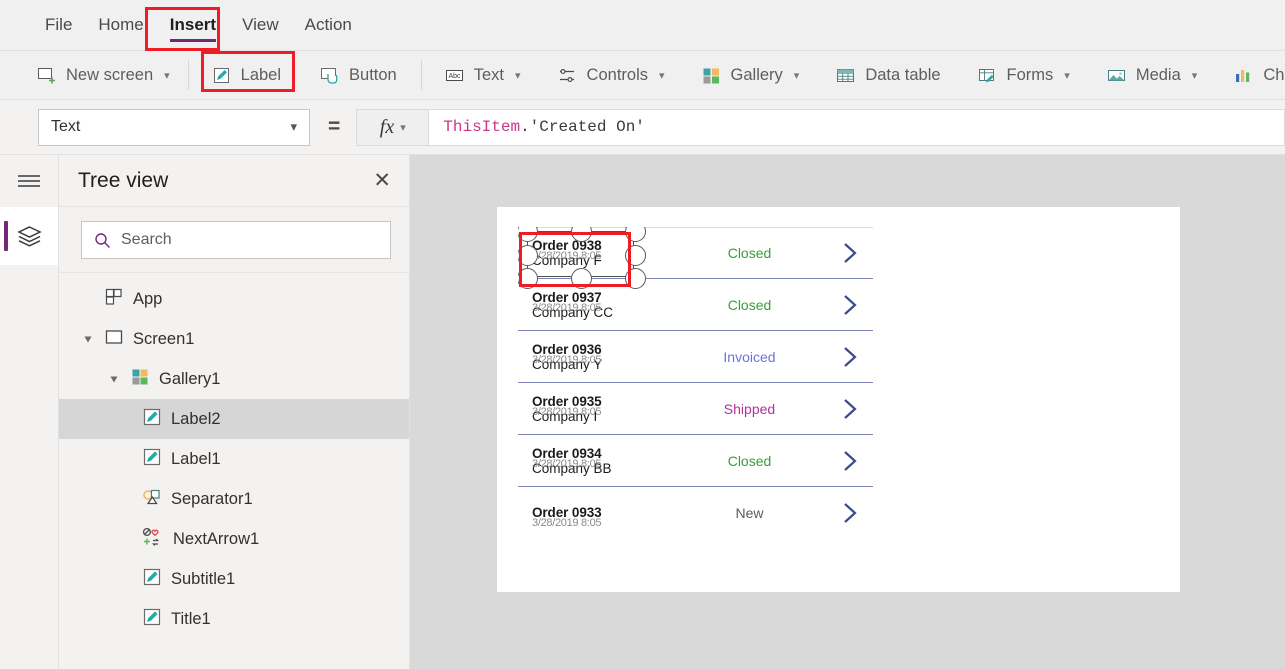 This screenshot has width=1285, height=669. I want to click on label-button: Label, so click(246, 75).